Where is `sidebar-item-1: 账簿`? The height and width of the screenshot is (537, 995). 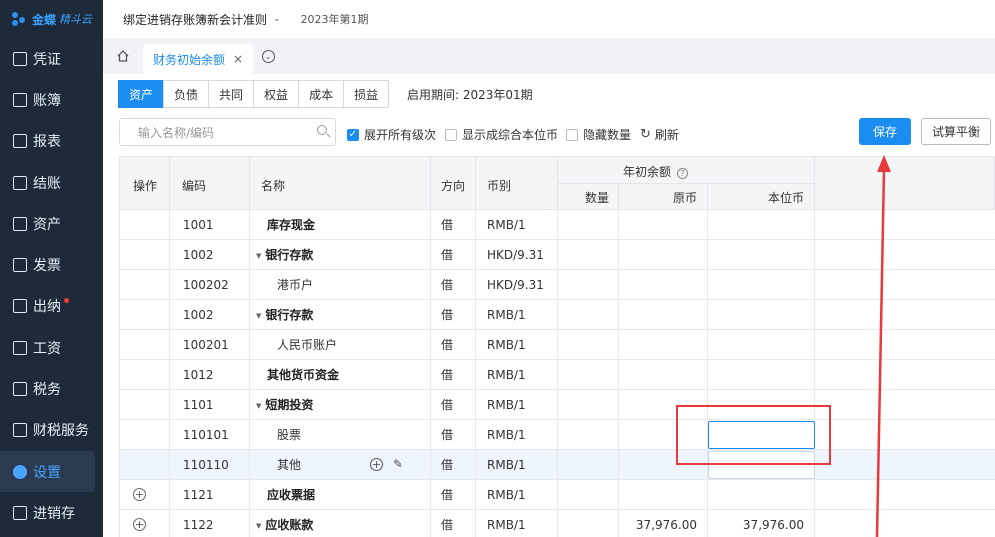
sidebar-item-1: 账簿 is located at coordinates (51, 99).